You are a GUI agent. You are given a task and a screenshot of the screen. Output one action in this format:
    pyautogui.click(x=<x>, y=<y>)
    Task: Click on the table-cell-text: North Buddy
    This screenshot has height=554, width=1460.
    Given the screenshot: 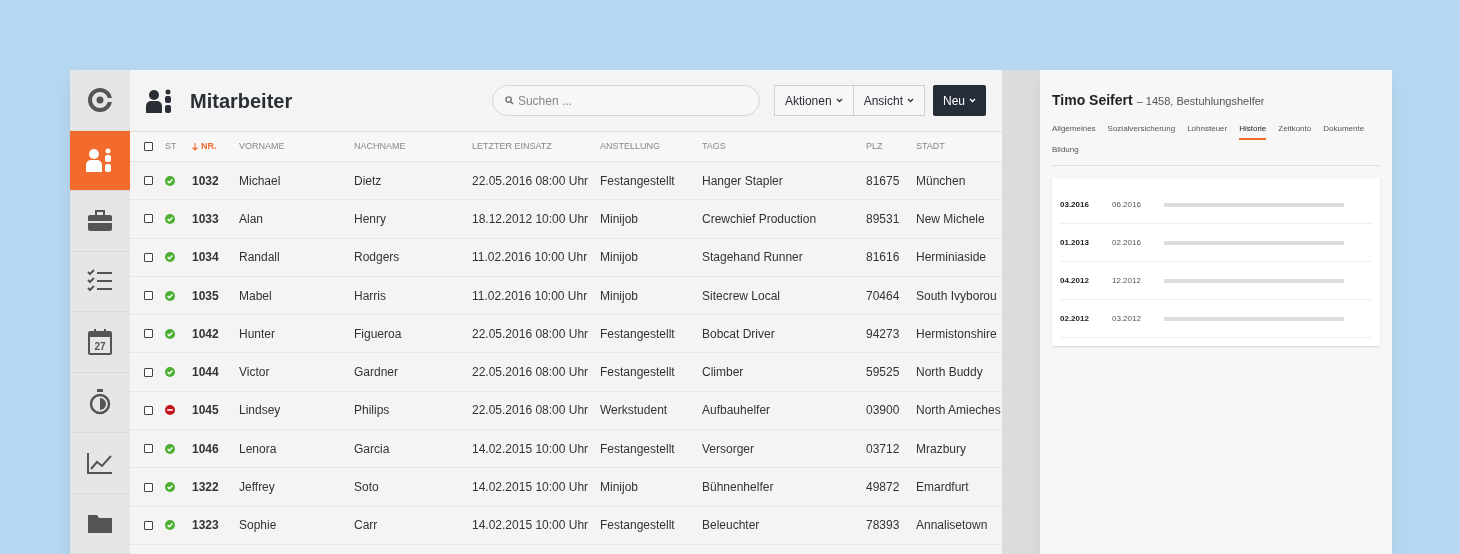 What is the action you would take?
    pyautogui.click(x=950, y=373)
    